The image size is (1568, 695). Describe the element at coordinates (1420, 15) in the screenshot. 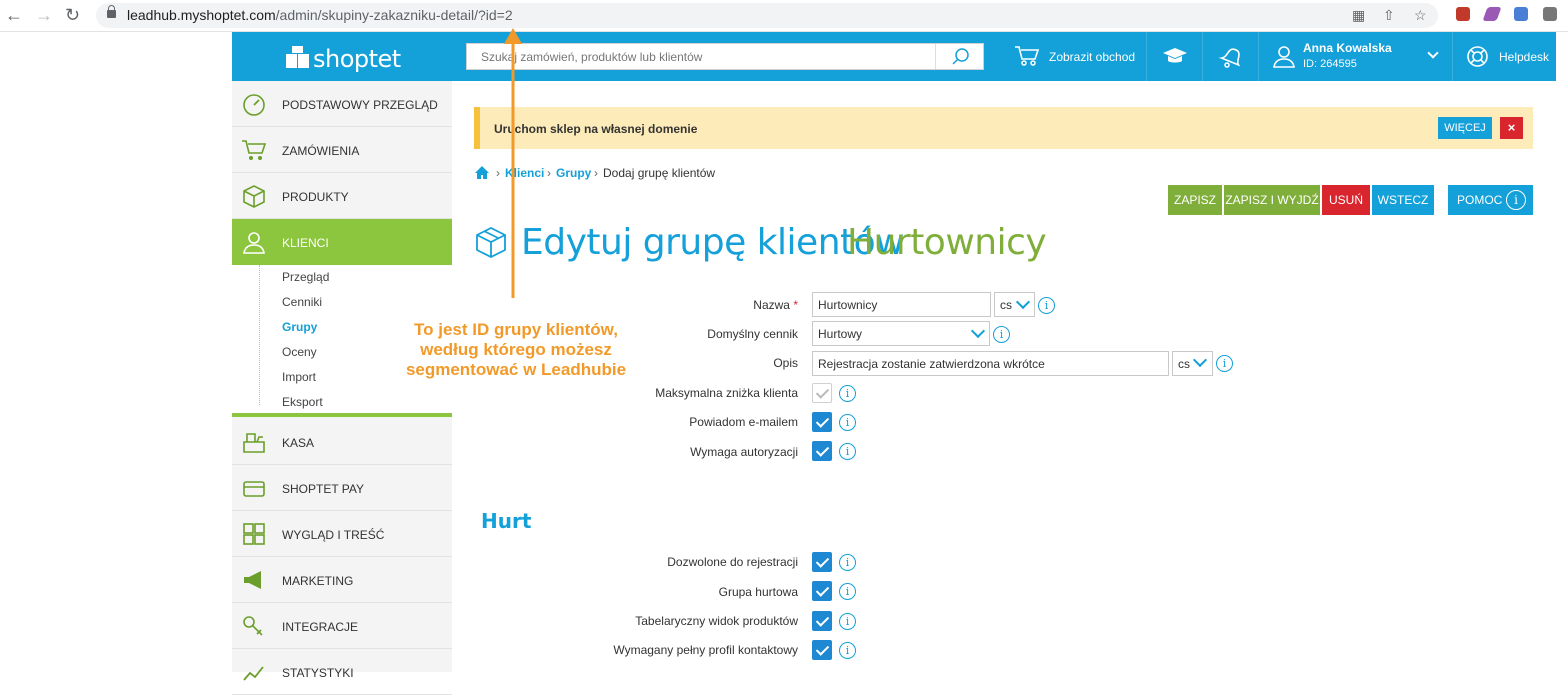

I see `bookmark-star-icon: ☆` at that location.